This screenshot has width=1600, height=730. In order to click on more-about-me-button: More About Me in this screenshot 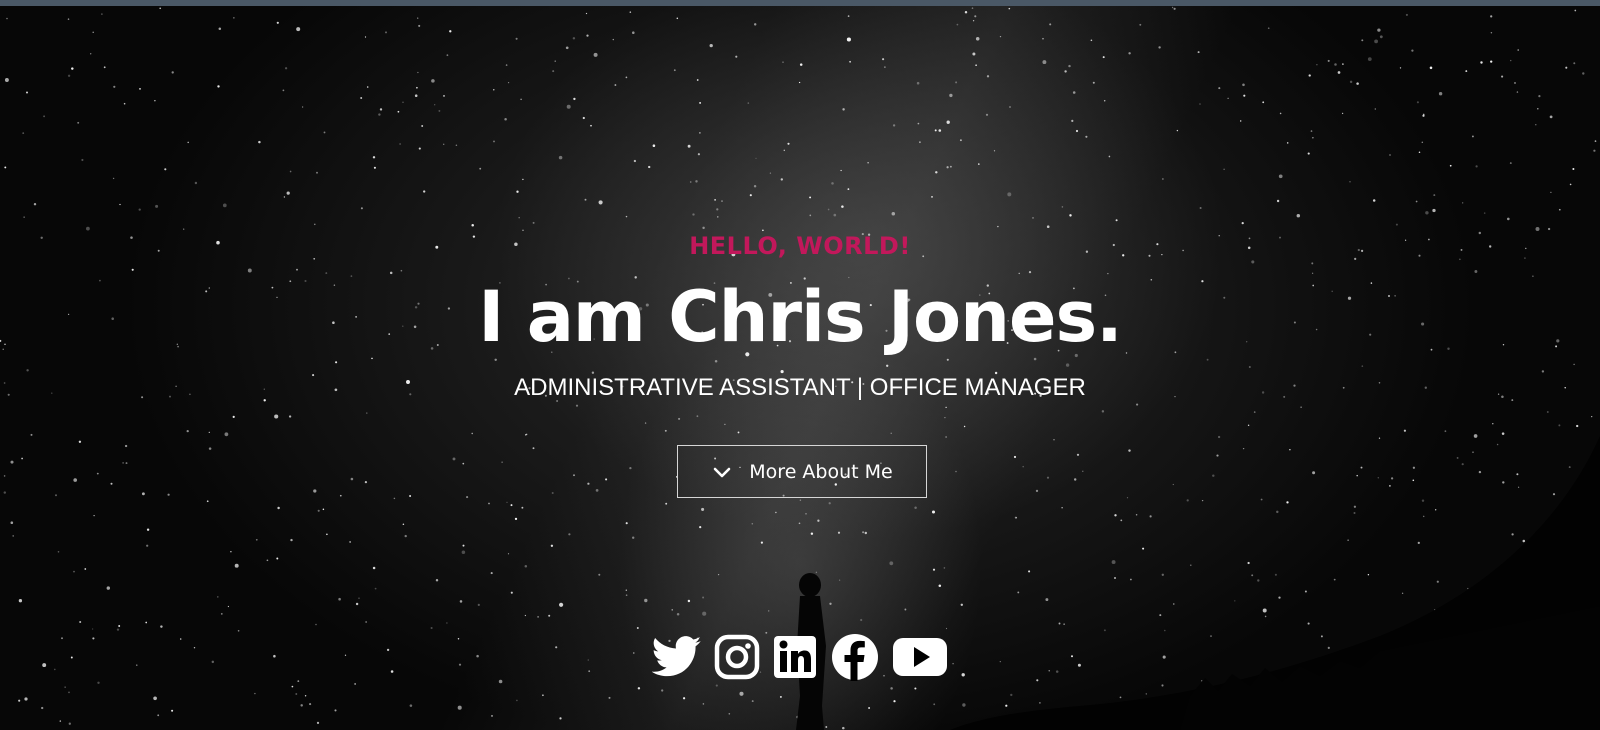, I will do `click(802, 471)`.